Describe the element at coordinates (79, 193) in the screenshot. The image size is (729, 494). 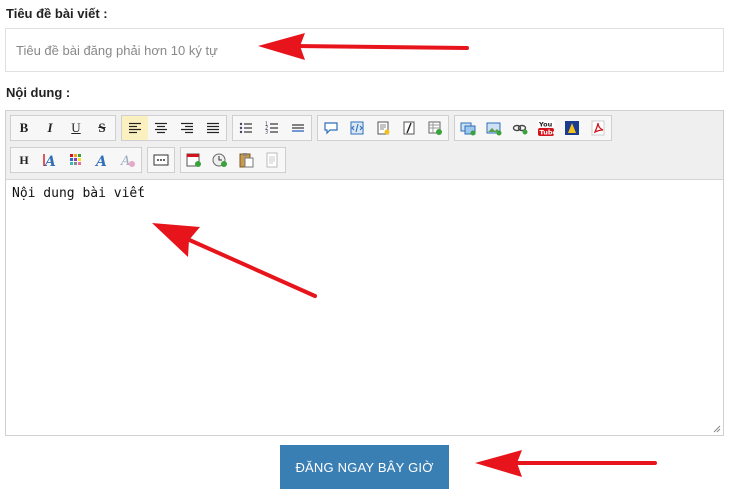
I see `content-text: Nội dung bài viết` at that location.